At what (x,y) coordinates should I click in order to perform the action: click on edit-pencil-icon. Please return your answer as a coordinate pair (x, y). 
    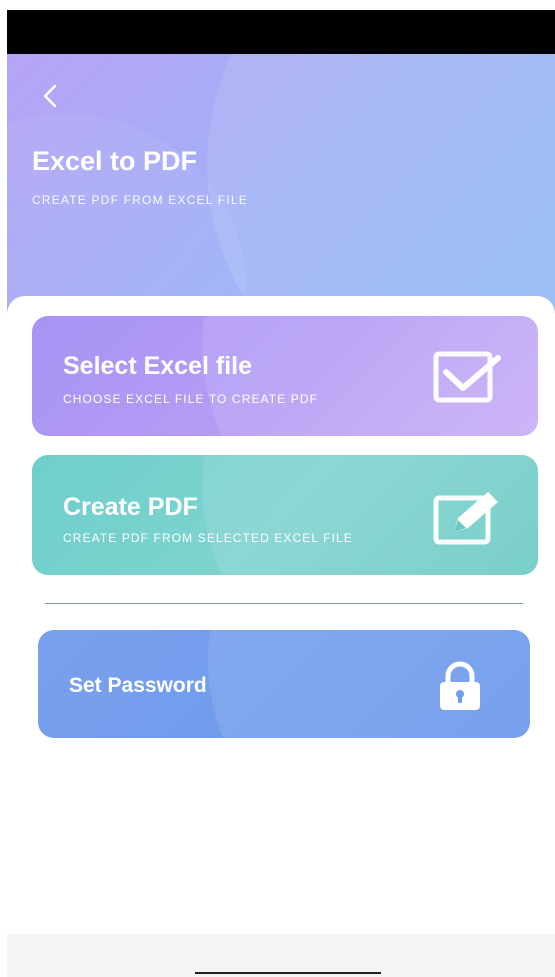
    Looking at the image, I should click on (465, 518).